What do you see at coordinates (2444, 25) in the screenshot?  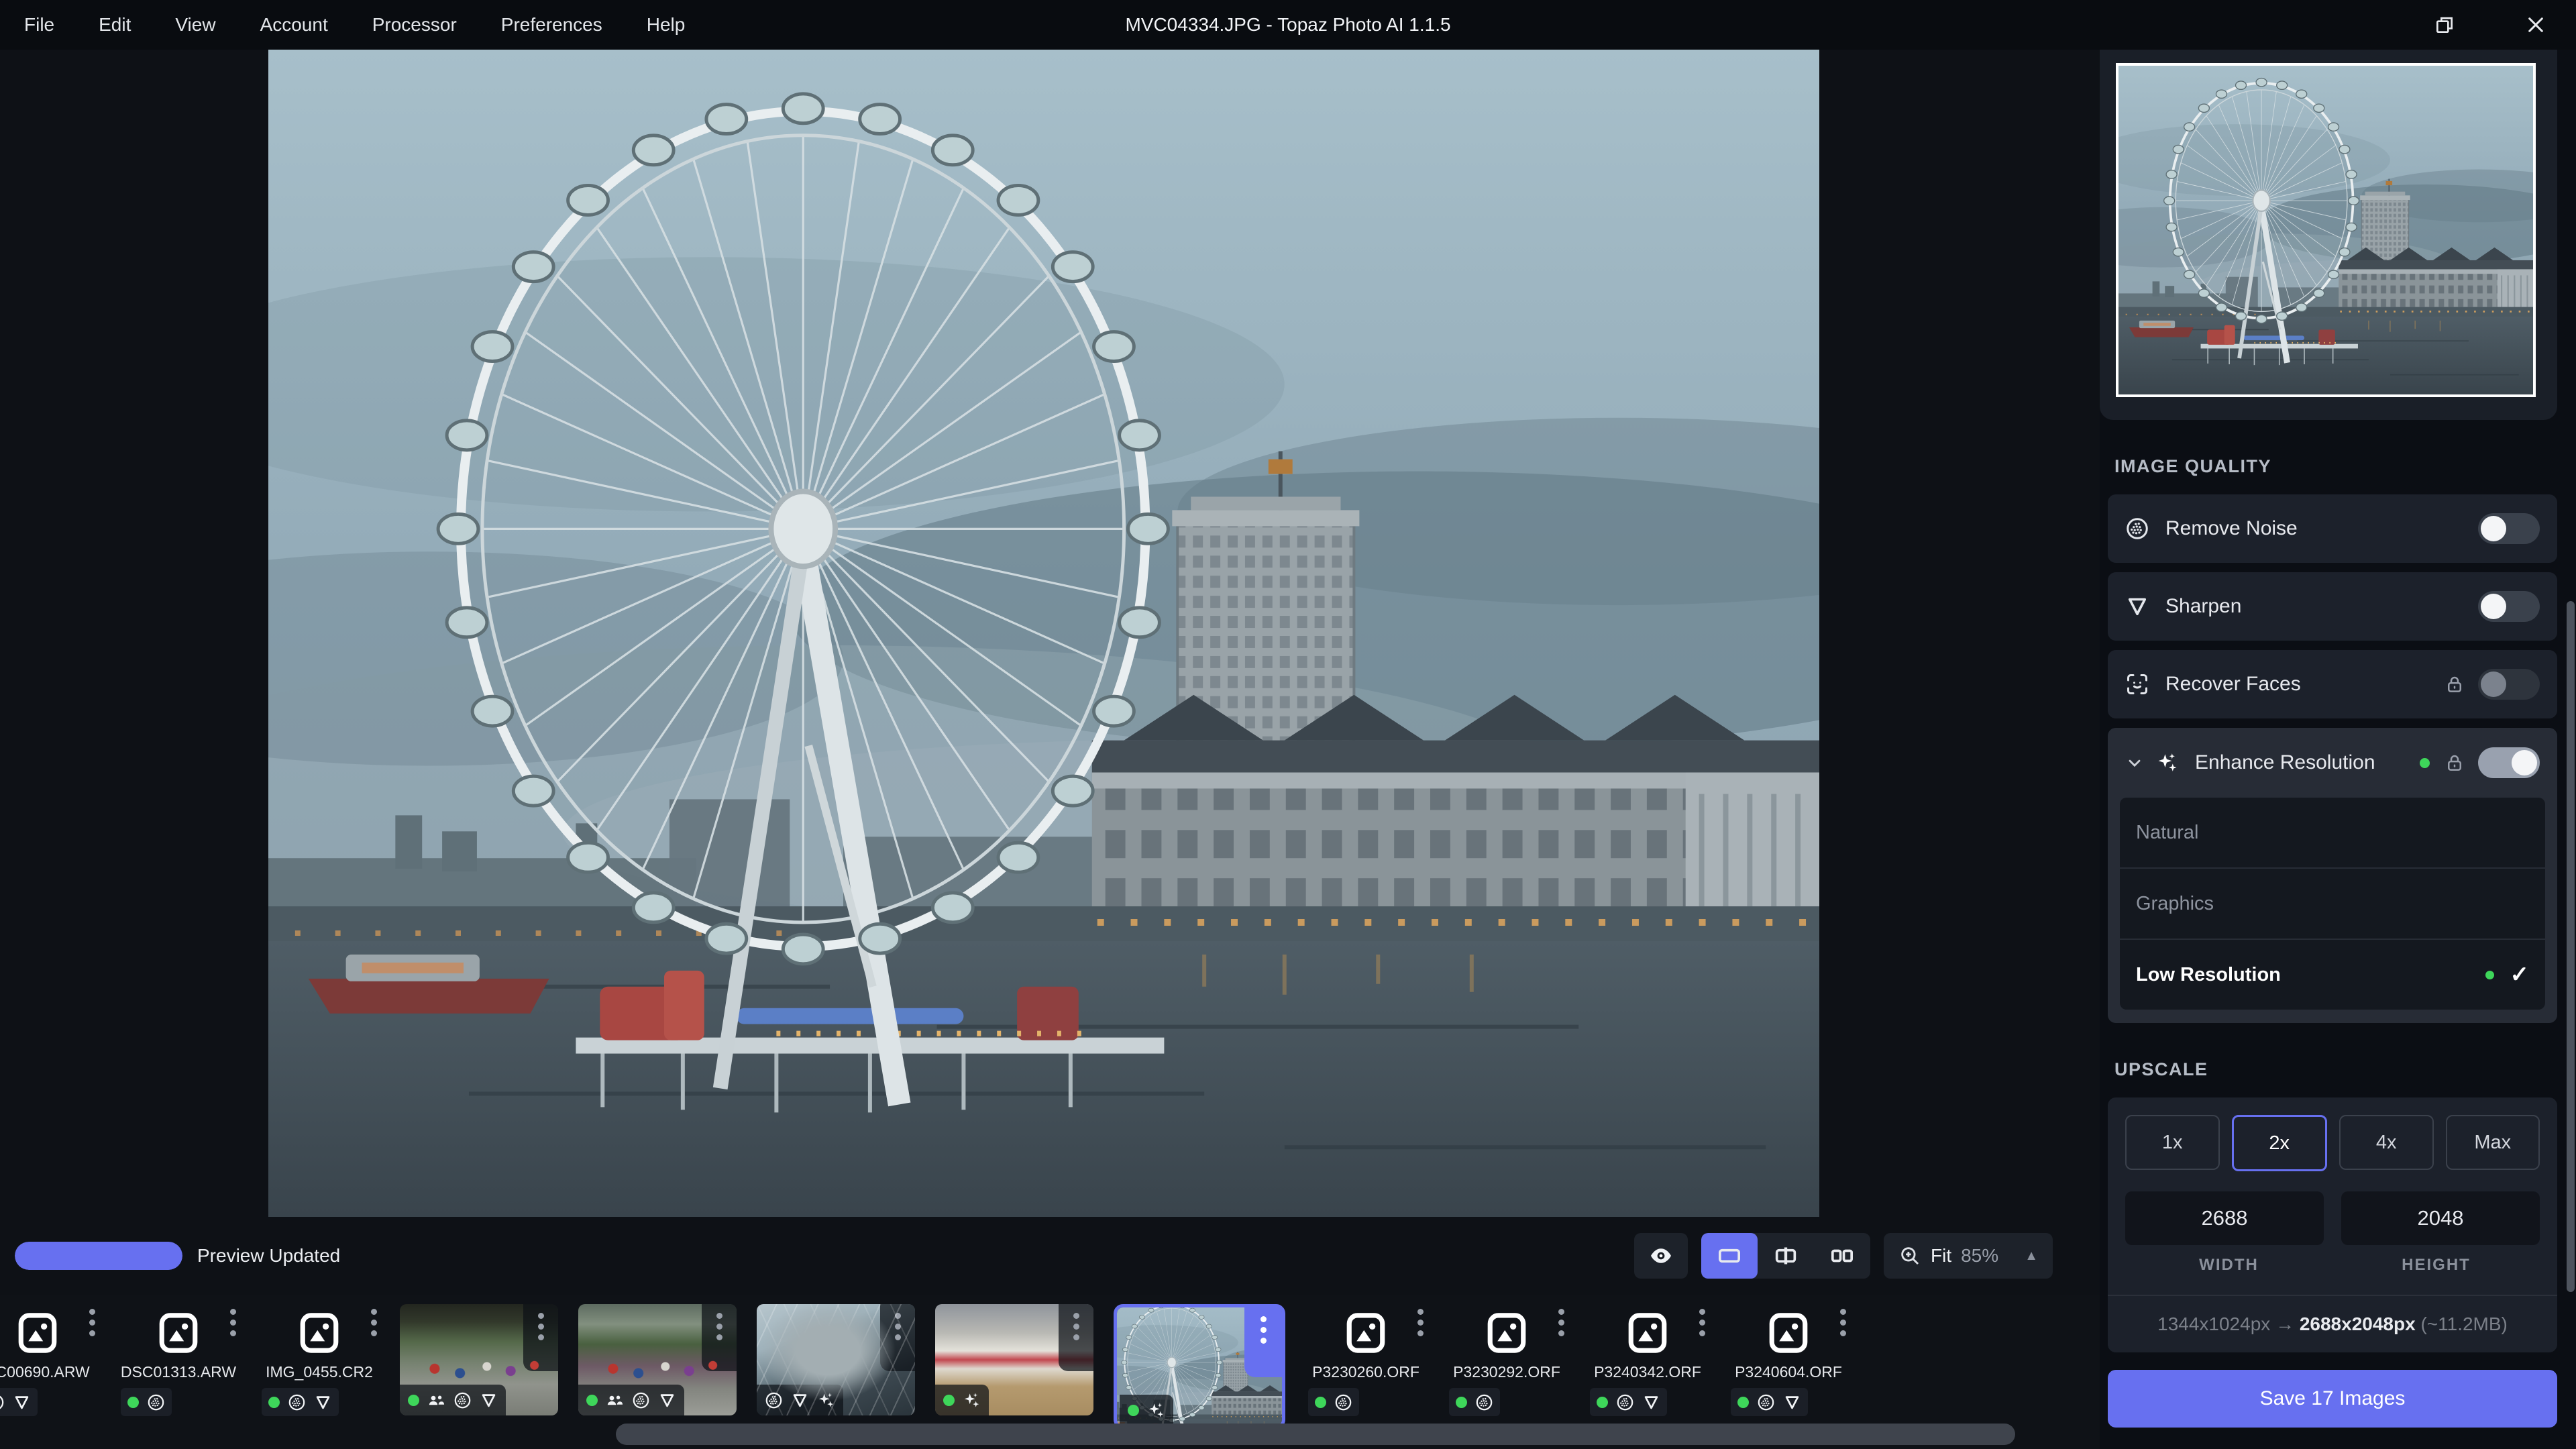 I see `restore-button` at bounding box center [2444, 25].